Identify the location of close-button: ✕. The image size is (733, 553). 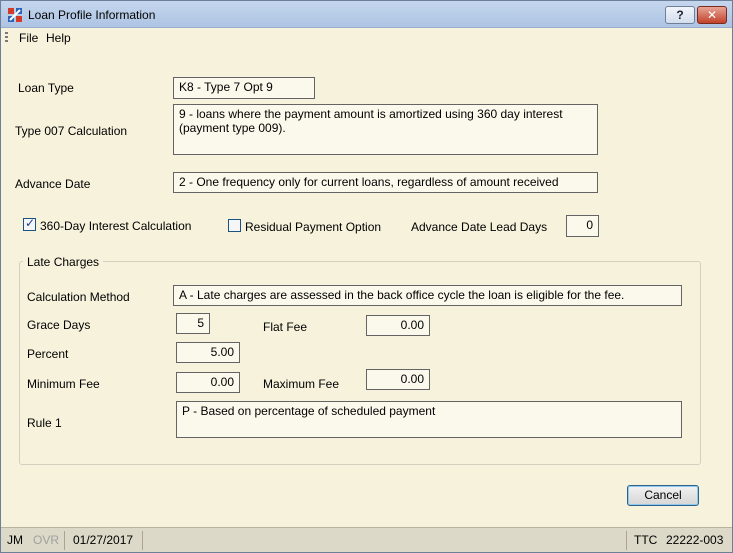
(712, 15).